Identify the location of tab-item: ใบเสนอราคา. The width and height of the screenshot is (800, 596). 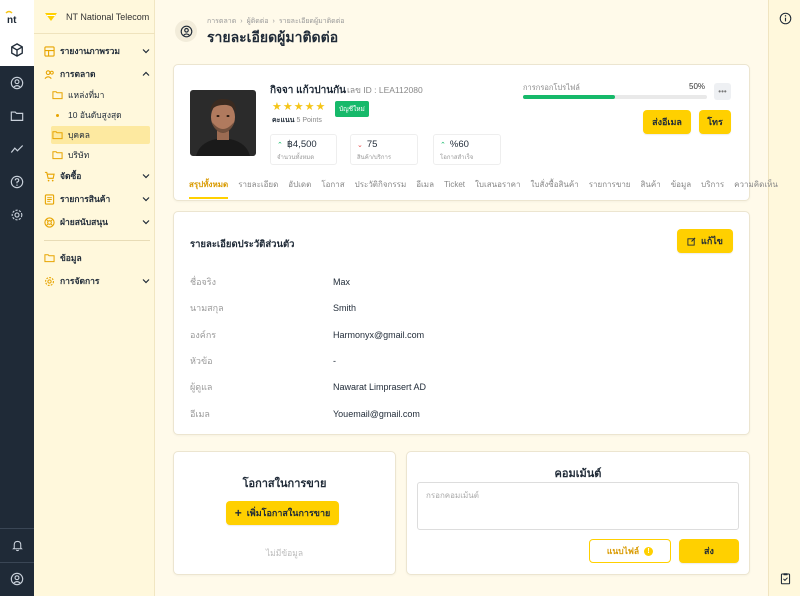
(498, 189).